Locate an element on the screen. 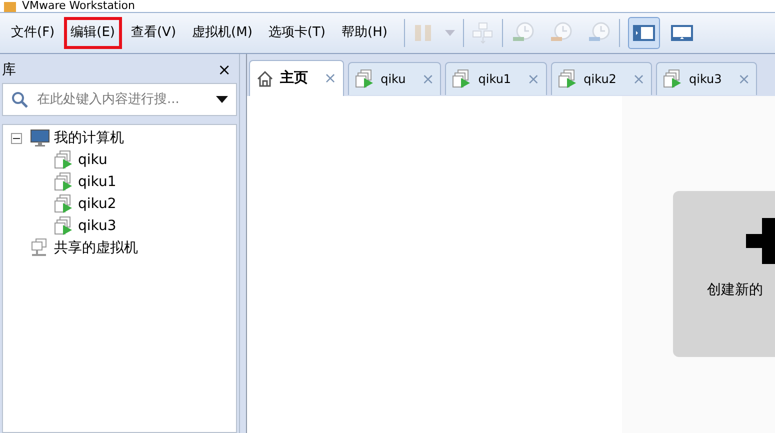 The image size is (775, 433). tree-item: qiku1 is located at coordinates (97, 182).